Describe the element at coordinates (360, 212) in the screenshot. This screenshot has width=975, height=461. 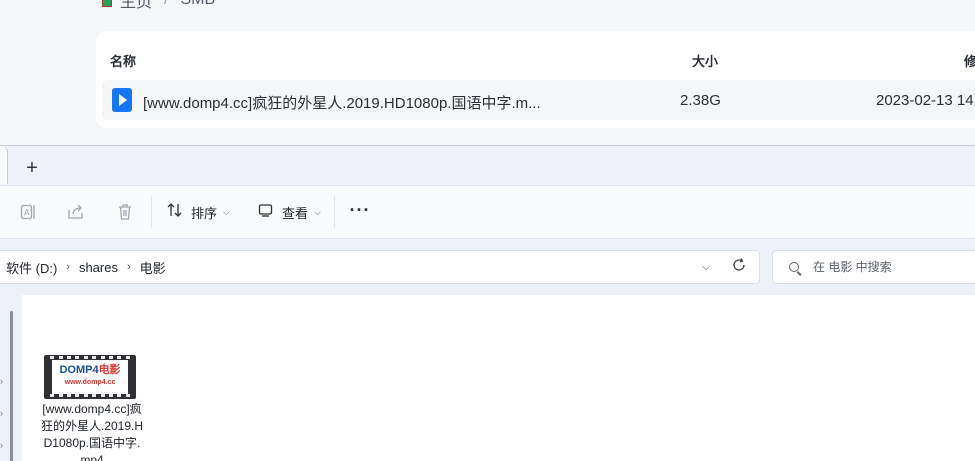
I see `more-options-button: ···` at that location.